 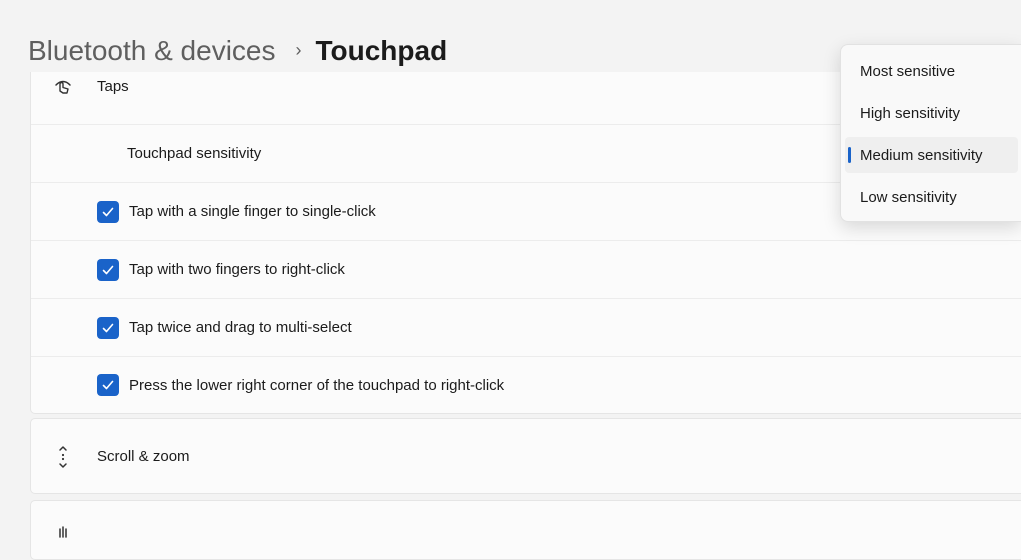 What do you see at coordinates (63, 88) in the screenshot?
I see `tap-gesture-icon` at bounding box center [63, 88].